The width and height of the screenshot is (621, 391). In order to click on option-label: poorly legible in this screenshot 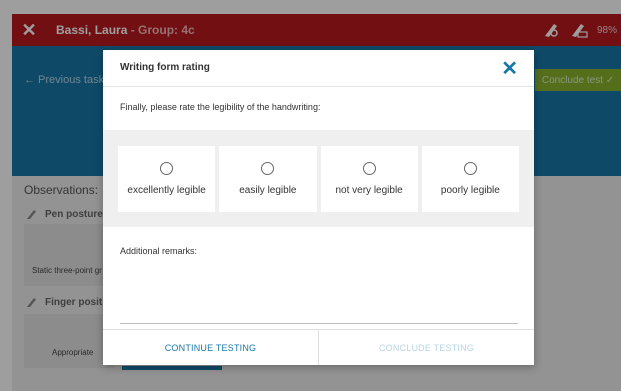, I will do `click(470, 190)`.